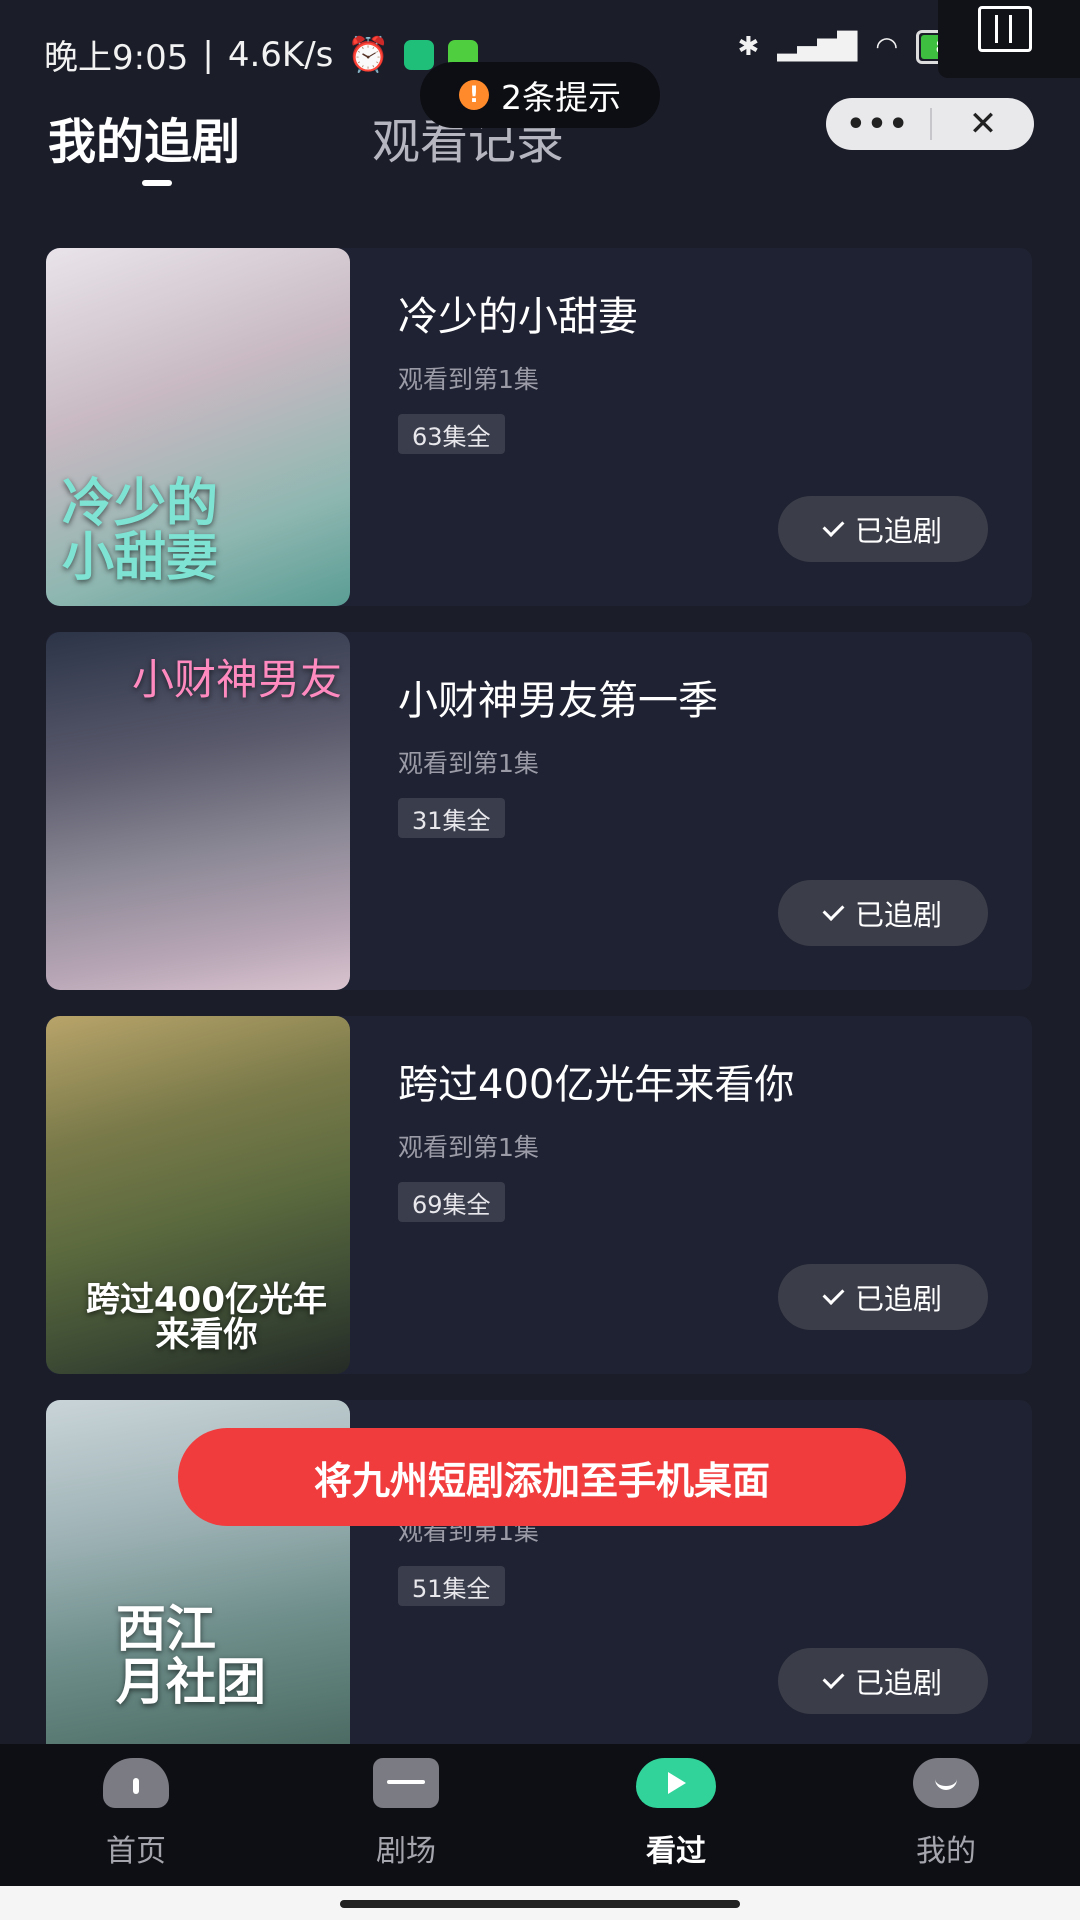 The height and width of the screenshot is (1920, 1080). Describe the element at coordinates (451, 818) in the screenshot. I see `episode-count-badge: 31集全` at that location.